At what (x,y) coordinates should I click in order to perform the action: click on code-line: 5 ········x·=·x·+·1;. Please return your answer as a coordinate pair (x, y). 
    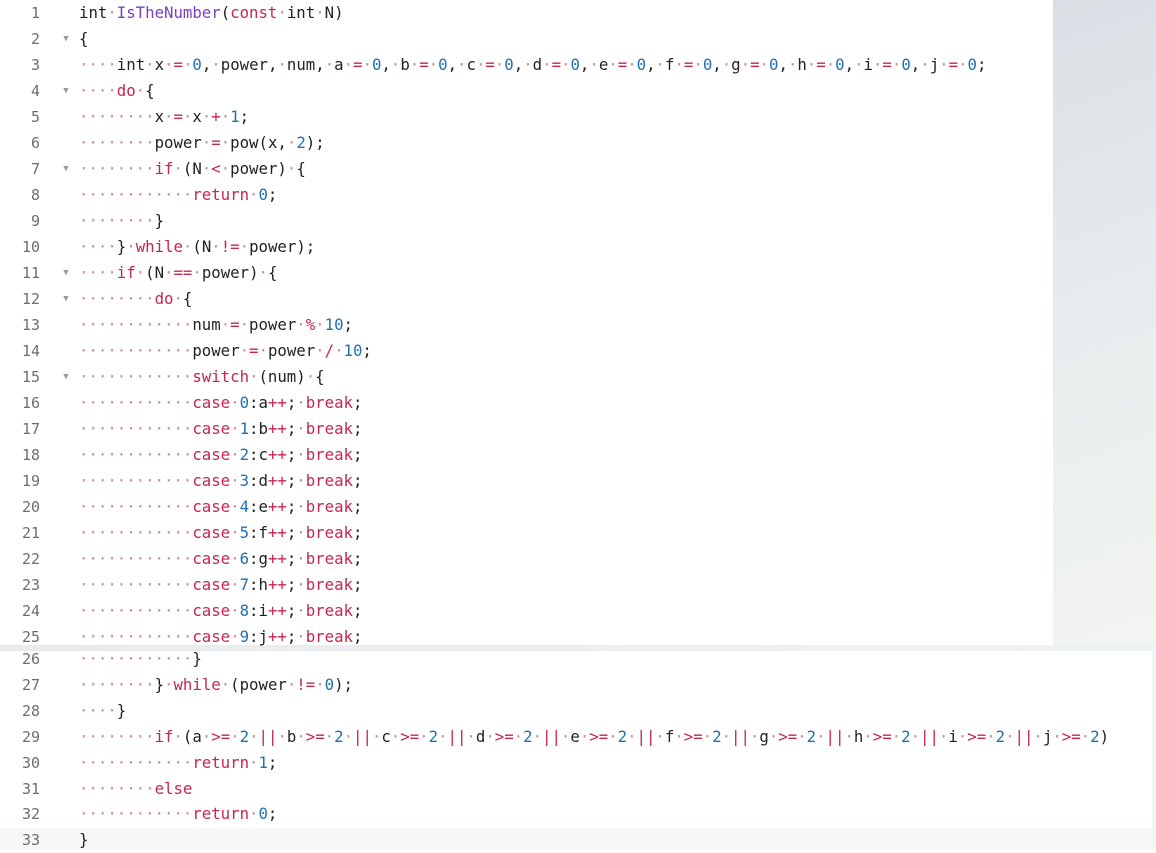
    Looking at the image, I should click on (578, 117).